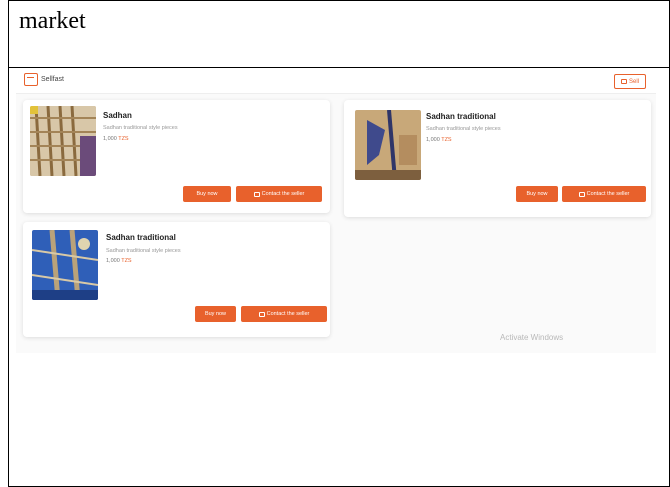 Image resolution: width=670 pixels, height=487 pixels. I want to click on shop-icon, so click(31, 79).